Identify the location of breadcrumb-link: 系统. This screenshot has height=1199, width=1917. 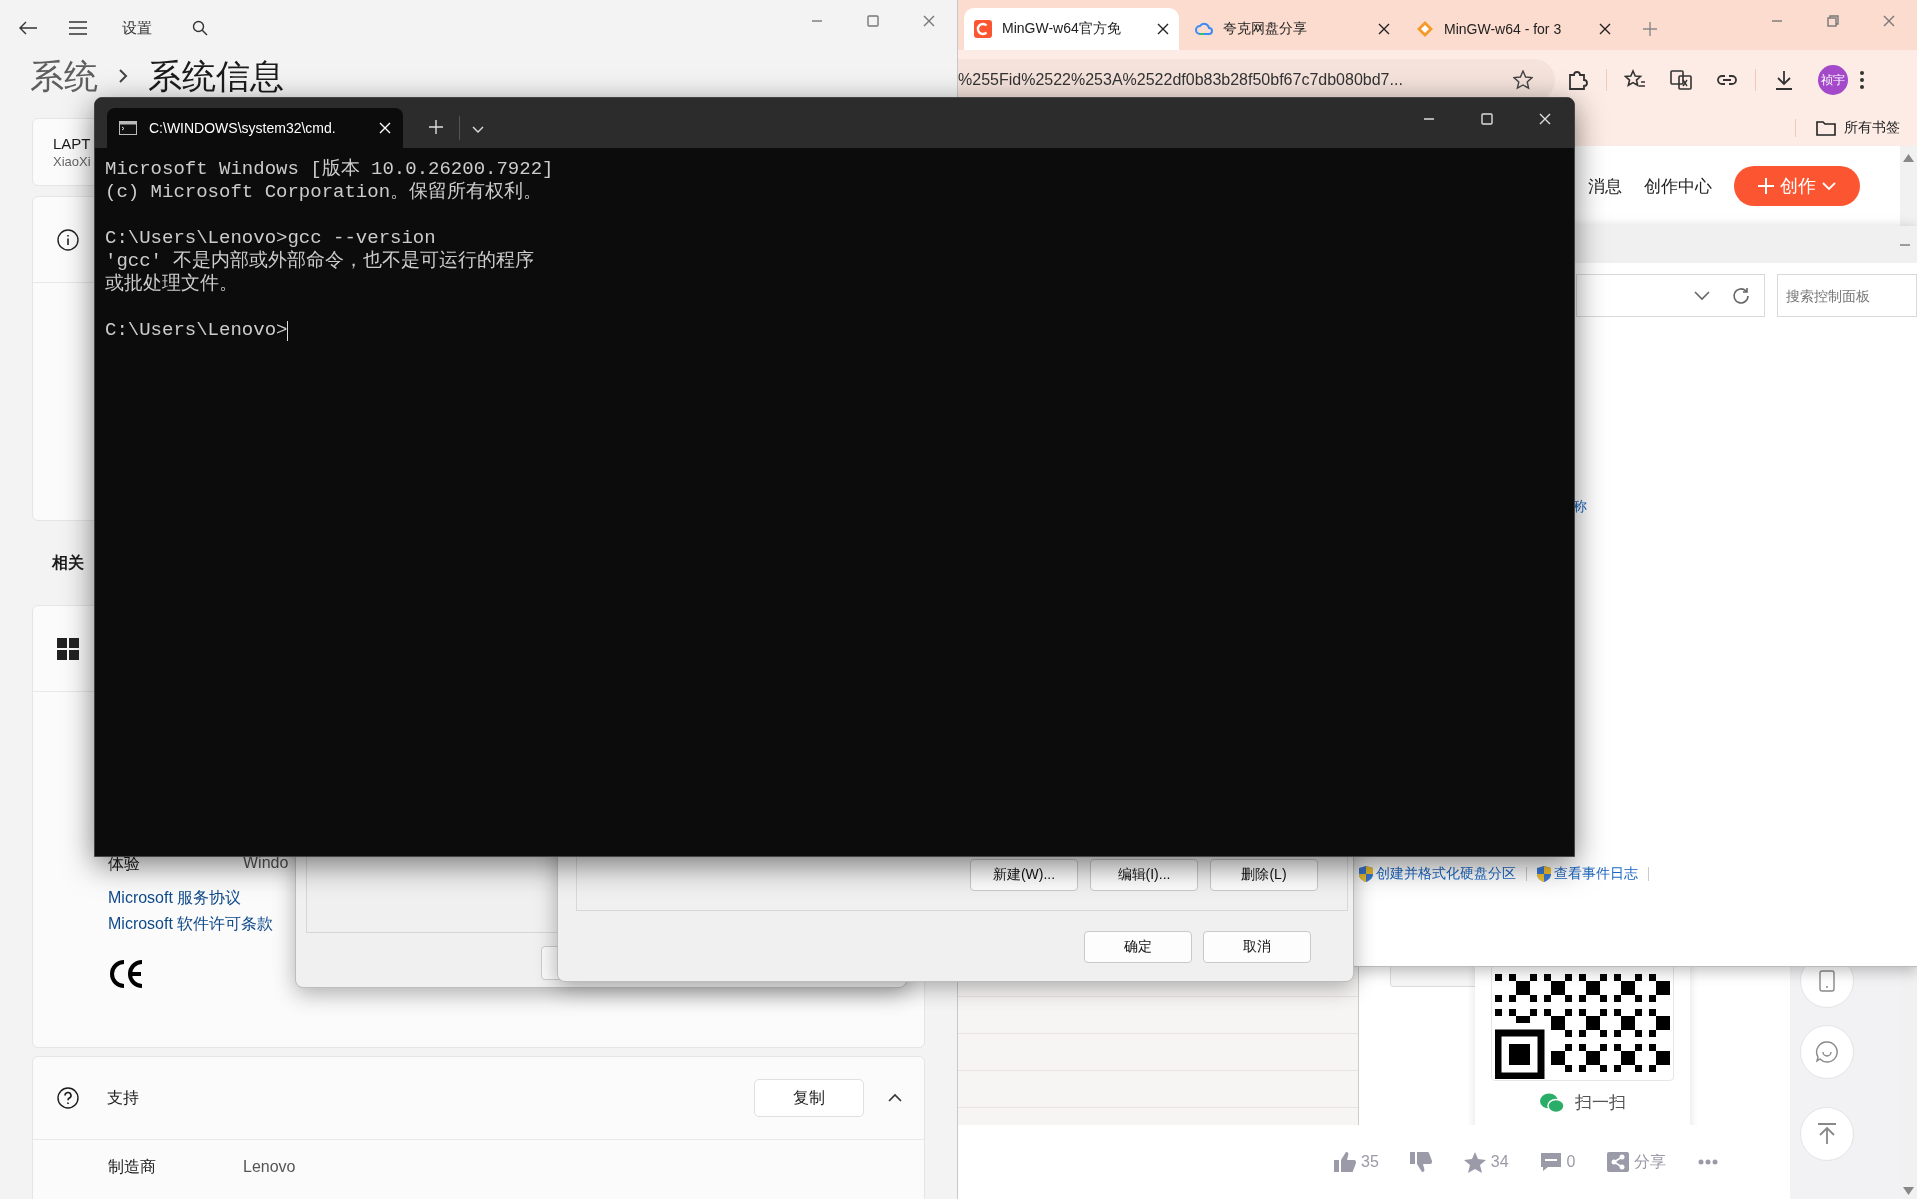
(64, 76).